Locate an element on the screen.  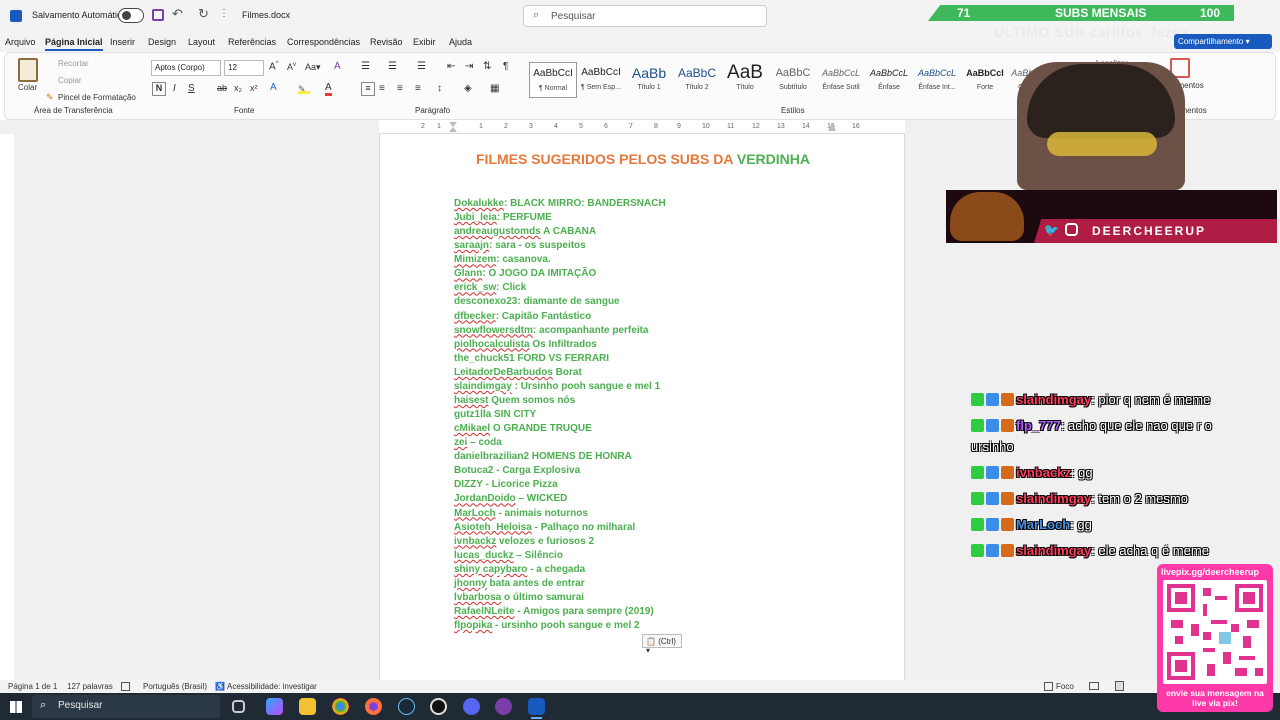
line-text: : O JOGO DA IMITAÇÃO is located at coordinates (539, 274).